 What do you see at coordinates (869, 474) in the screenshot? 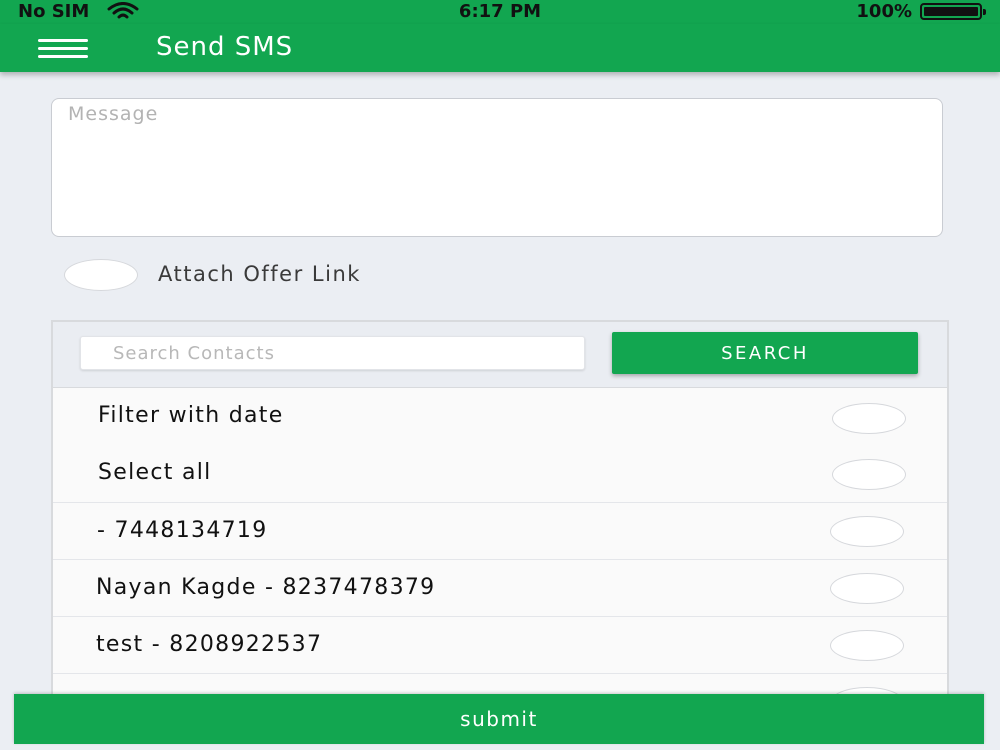
I see `select-all-checkbox` at bounding box center [869, 474].